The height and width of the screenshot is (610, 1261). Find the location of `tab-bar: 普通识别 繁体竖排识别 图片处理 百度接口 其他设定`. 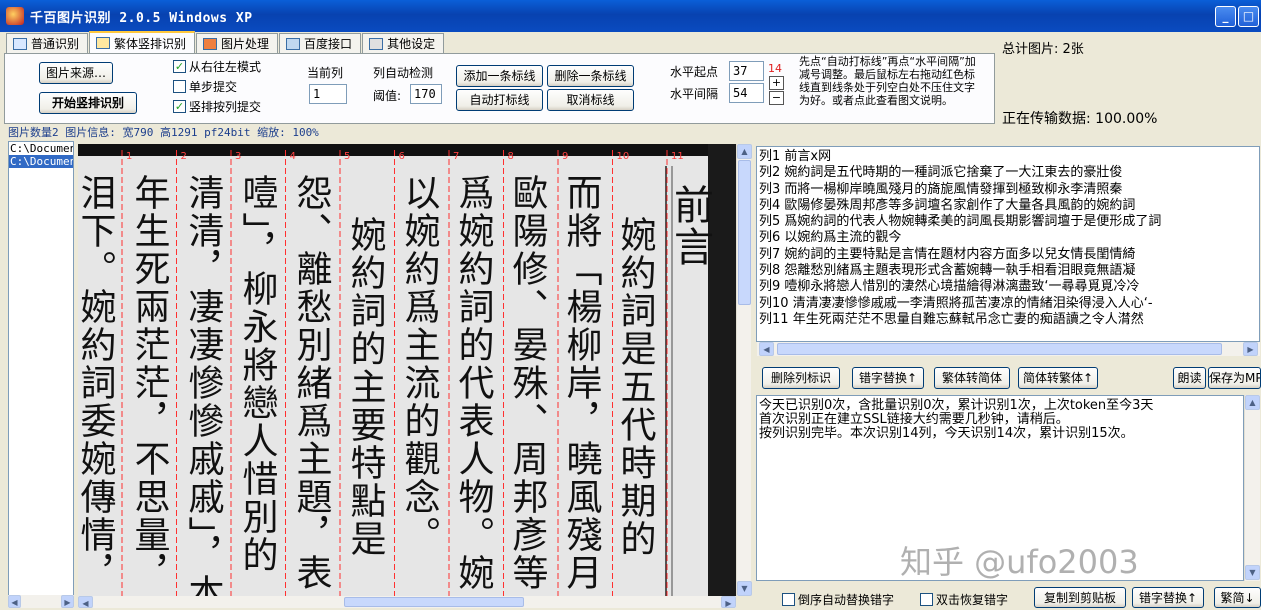

tab-bar: 普通识别 繁体竖排识别 图片处理 百度接口 其他设定 is located at coordinates (225, 42).